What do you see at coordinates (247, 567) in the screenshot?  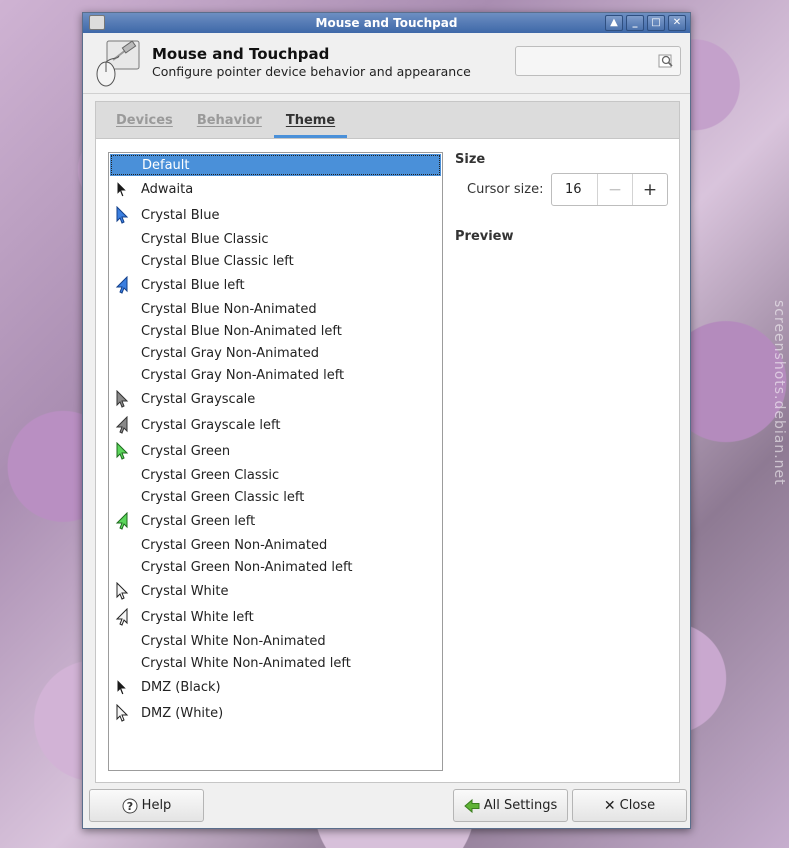 I see `theme-name: Crystal Green Non-Animated left` at bounding box center [247, 567].